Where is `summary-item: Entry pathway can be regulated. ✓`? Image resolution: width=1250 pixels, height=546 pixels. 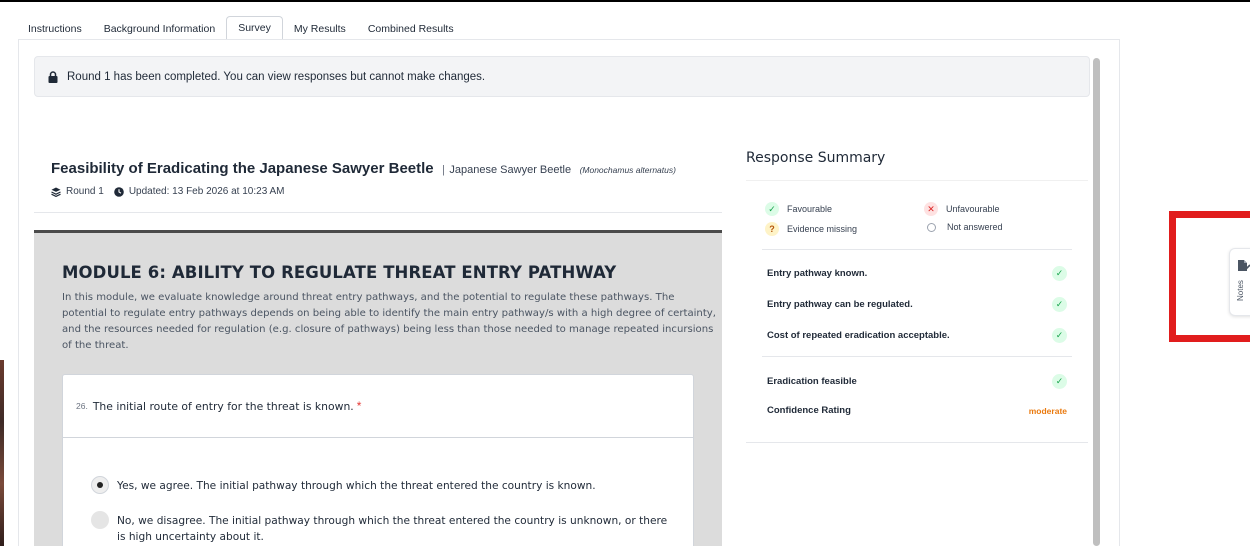 summary-item: Entry pathway can be regulated. ✓ is located at coordinates (917, 304).